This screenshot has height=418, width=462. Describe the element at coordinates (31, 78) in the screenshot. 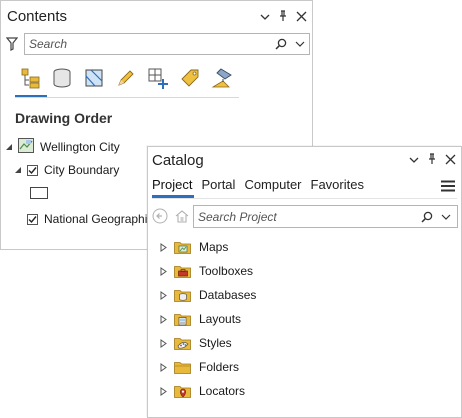

I see `list-by-drawing-order-icon` at that location.